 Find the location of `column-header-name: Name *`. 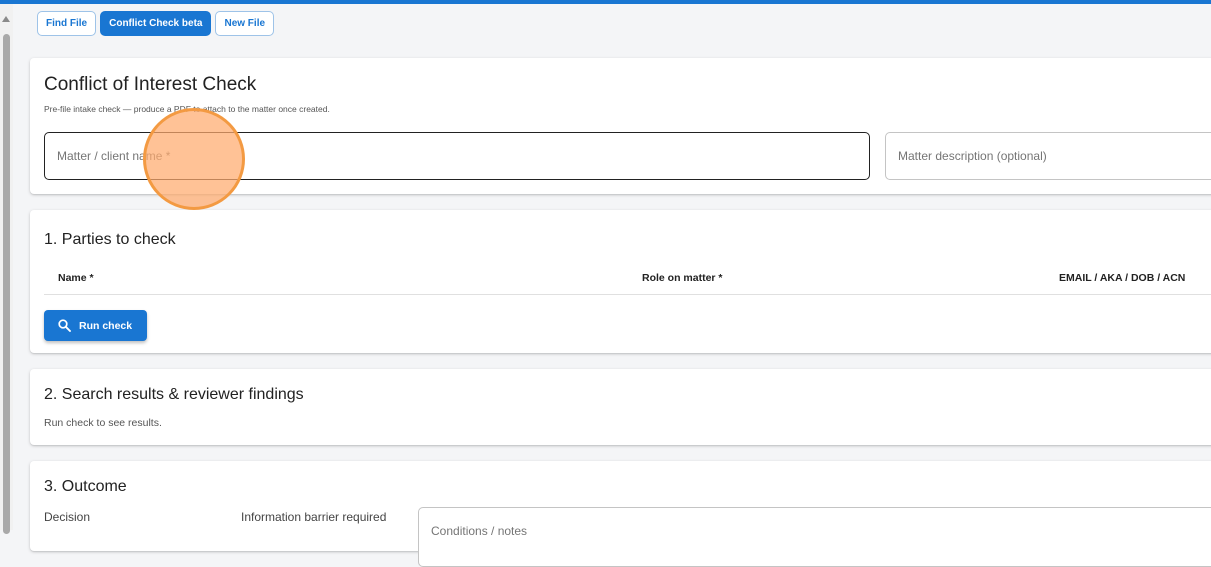

column-header-name: Name * is located at coordinates (76, 278).